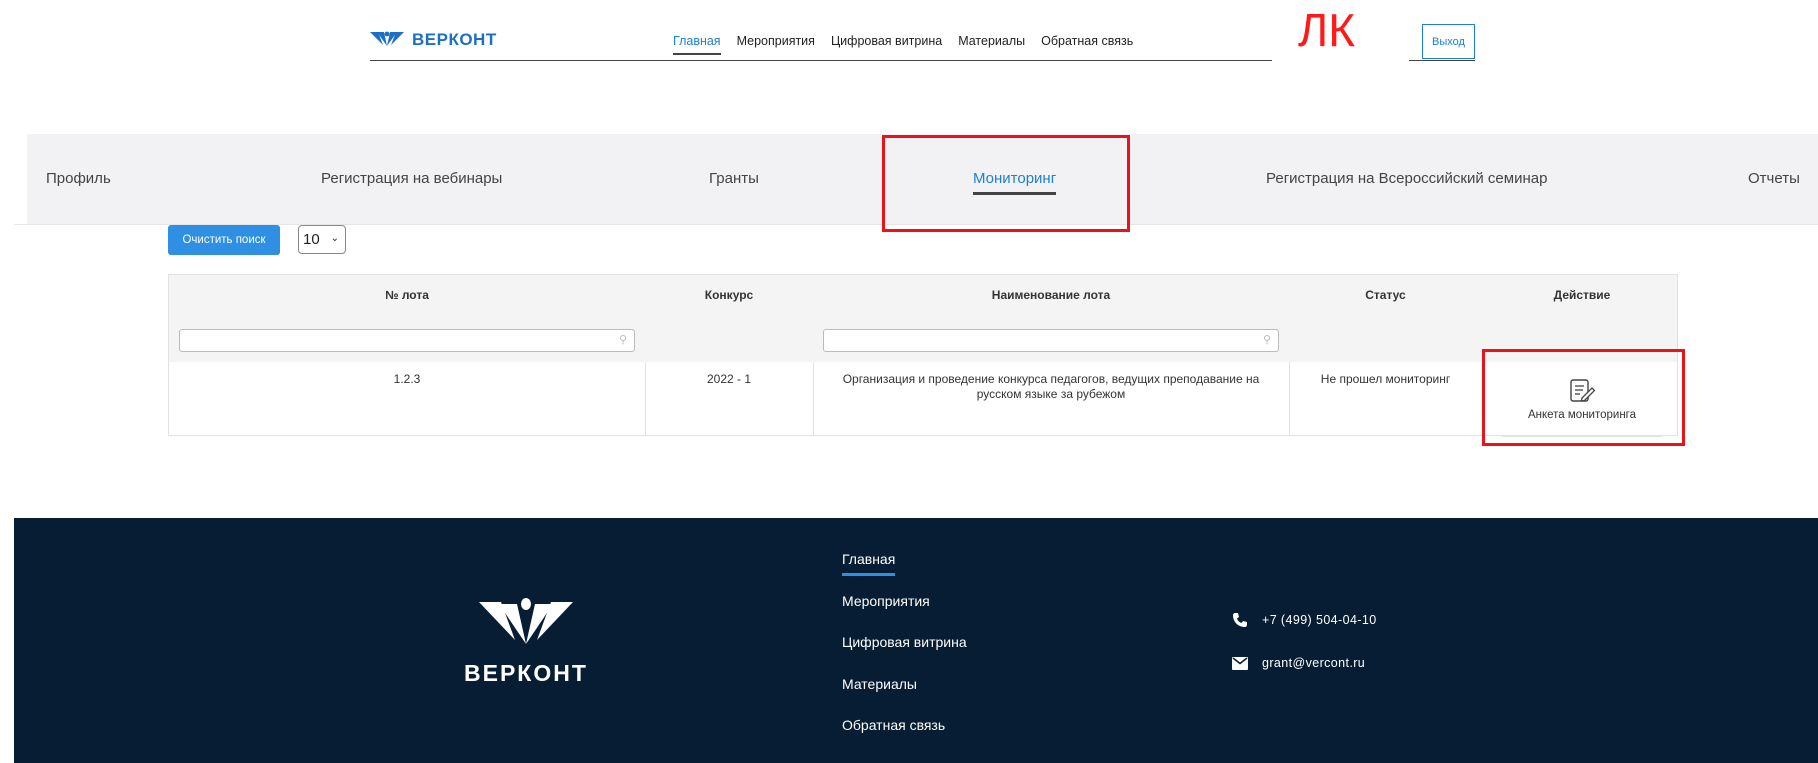 This screenshot has height=763, width=1818. Describe the element at coordinates (904, 738) in the screenshot. I see `footer-link-feedback: Обратная связь` at that location.